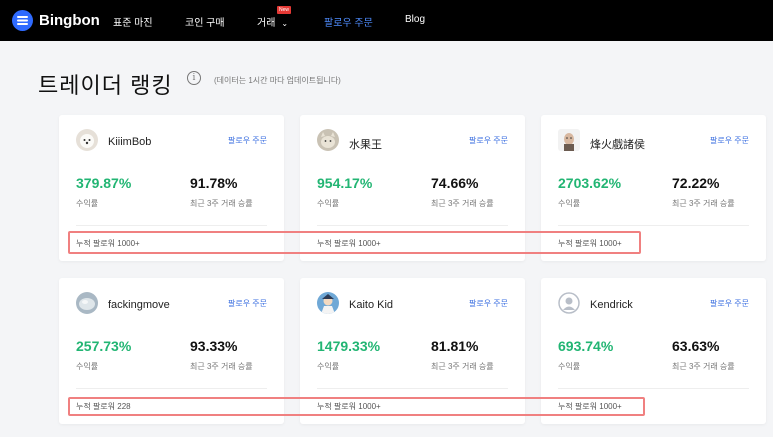 The image size is (773, 437). I want to click on nav-trade: 거래 ⌄, so click(272, 21).